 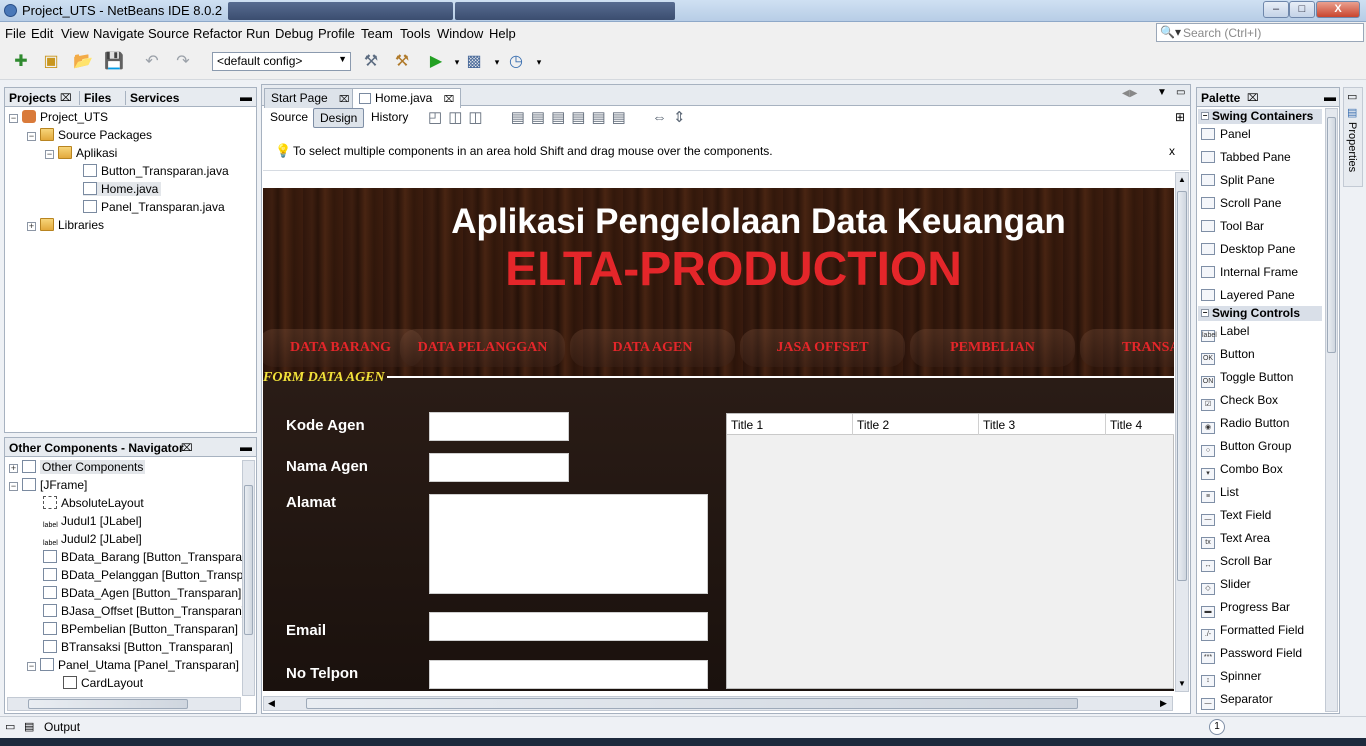 What do you see at coordinates (1252, 632) in the screenshot?
I see `palette-item-formatted-field: ./- Formatted Field` at bounding box center [1252, 632].